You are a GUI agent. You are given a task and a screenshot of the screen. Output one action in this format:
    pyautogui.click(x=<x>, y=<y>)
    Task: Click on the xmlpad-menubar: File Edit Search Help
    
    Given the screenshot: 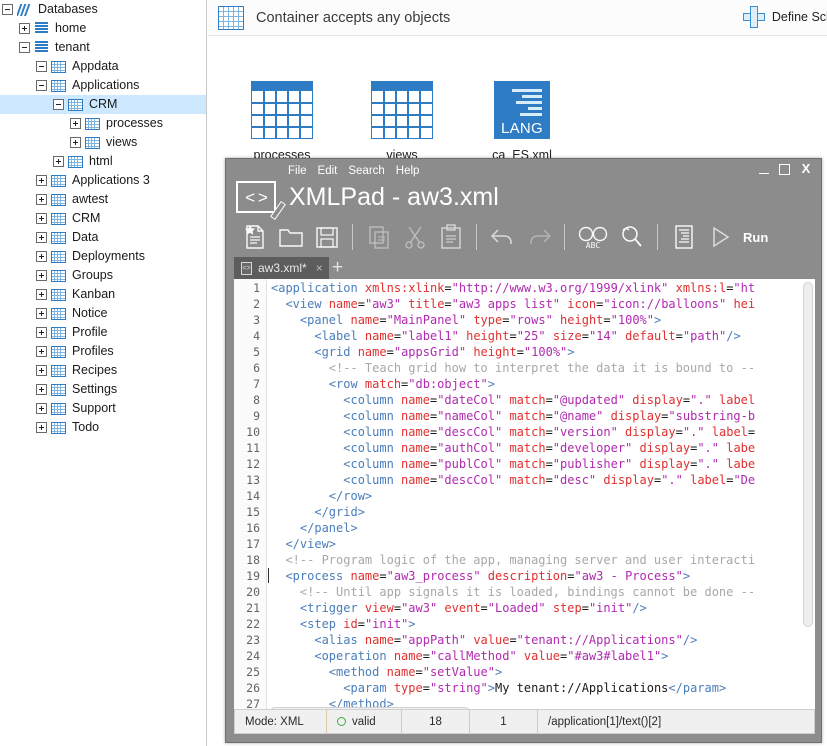 What is the action you would take?
    pyautogui.click(x=353, y=171)
    